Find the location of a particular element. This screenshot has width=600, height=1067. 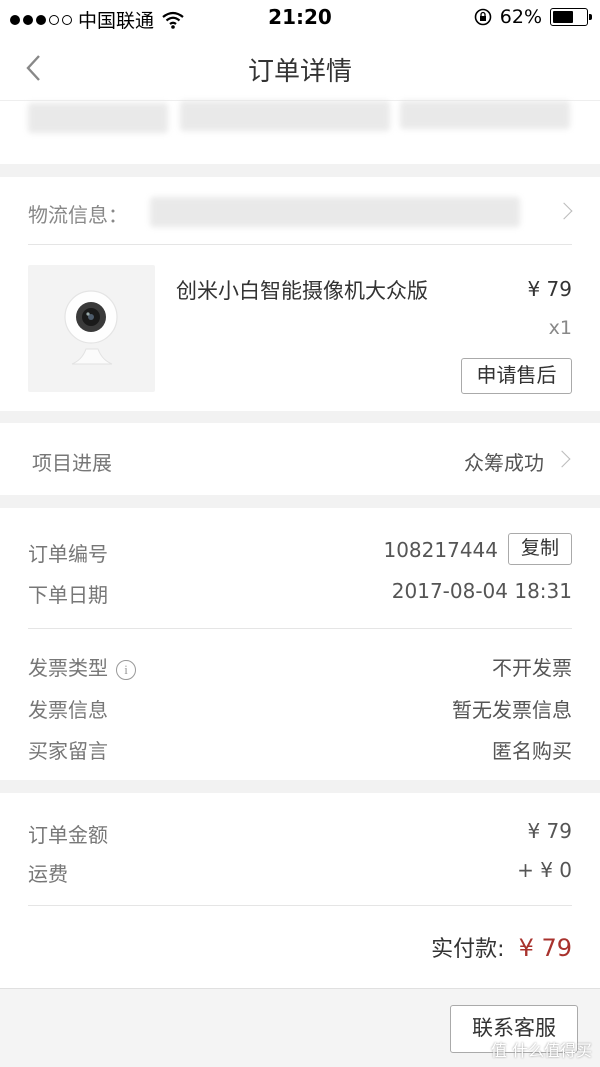

project-progress-row: 项目进展 众筹成功 is located at coordinates (300, 459).